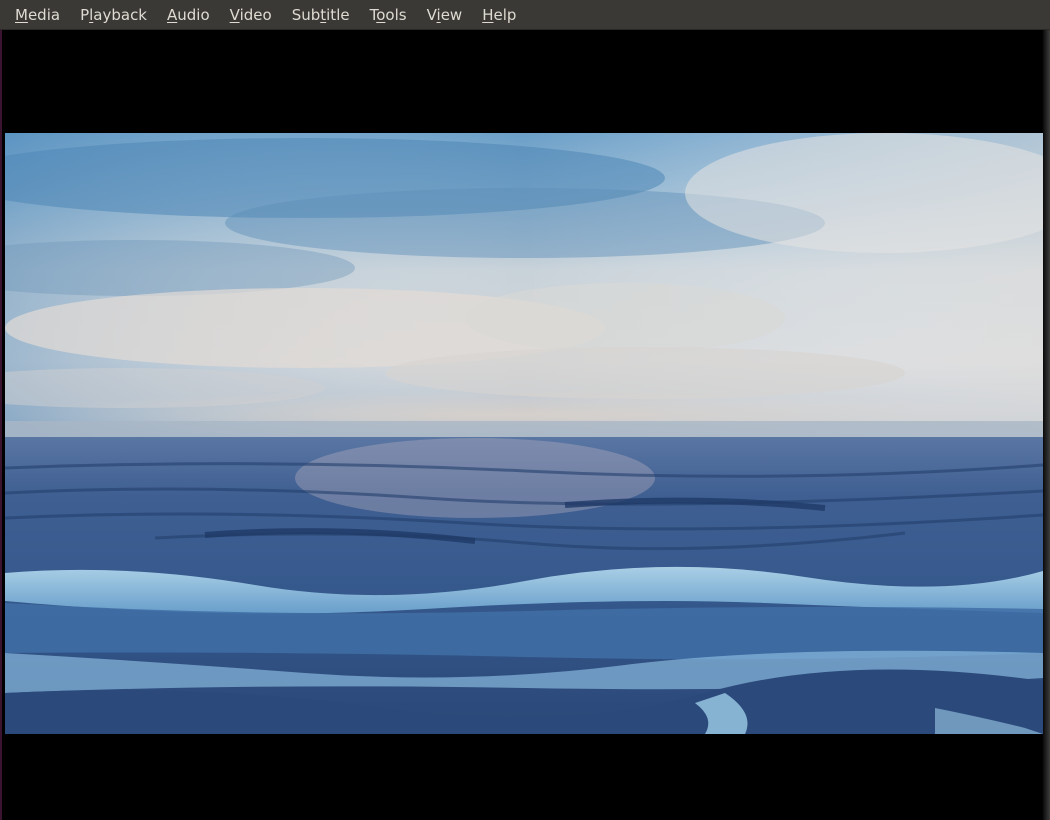 The width and height of the screenshot is (1050, 820). I want to click on menu-help: Help, so click(499, 15).